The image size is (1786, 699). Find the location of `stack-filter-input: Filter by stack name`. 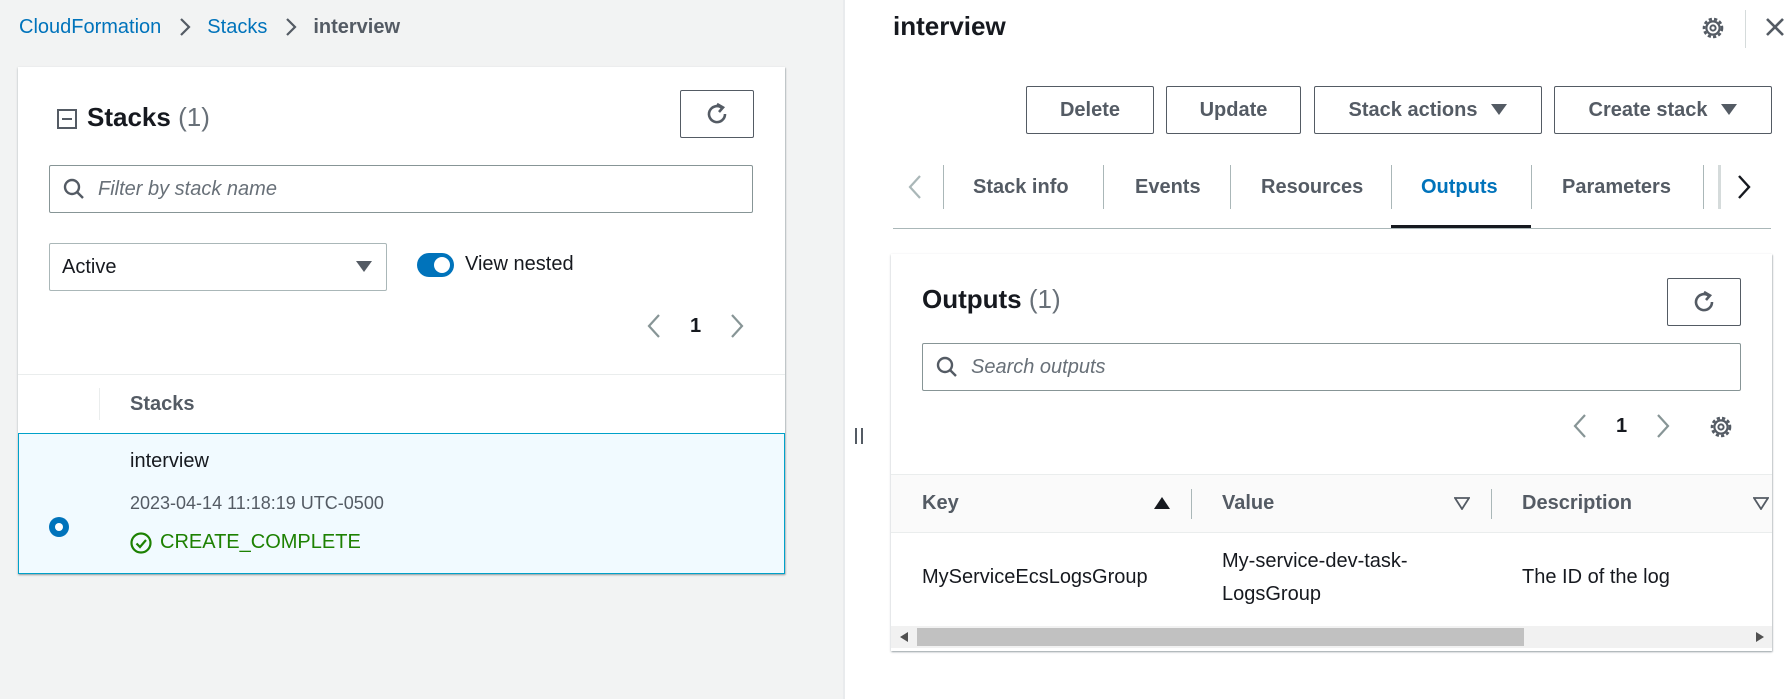

stack-filter-input: Filter by stack name is located at coordinates (401, 189).